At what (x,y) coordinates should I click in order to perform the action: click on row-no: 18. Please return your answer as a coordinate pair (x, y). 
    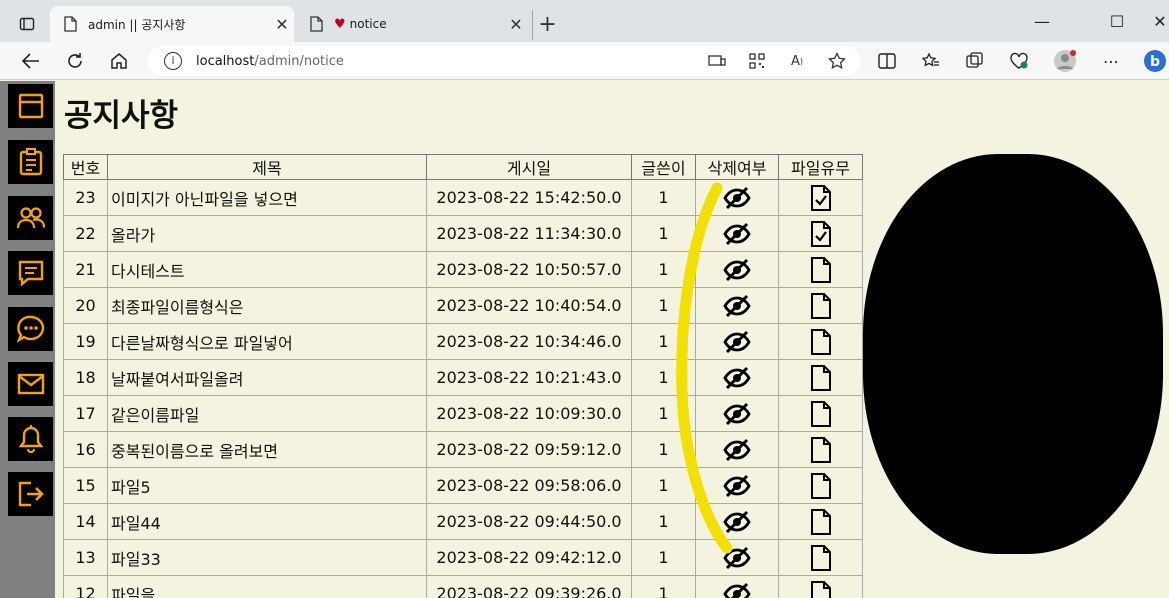
    Looking at the image, I should click on (85, 377).